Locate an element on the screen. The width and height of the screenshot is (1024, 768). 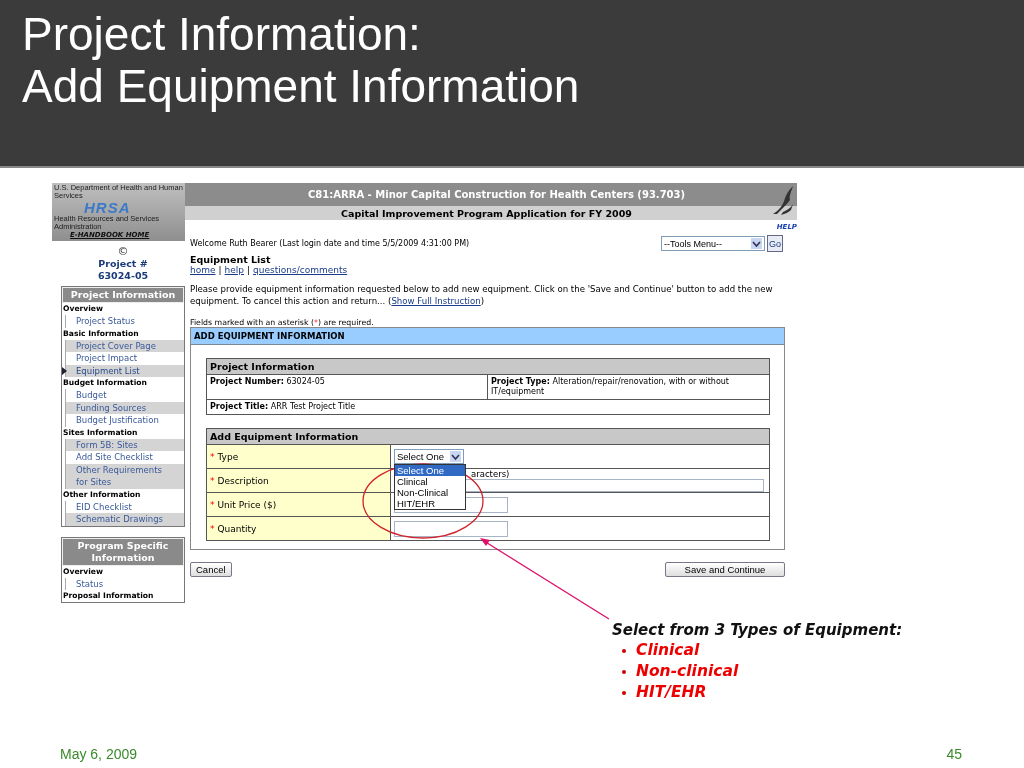
callout-item: Non-clinical is located at coordinates (687, 671).